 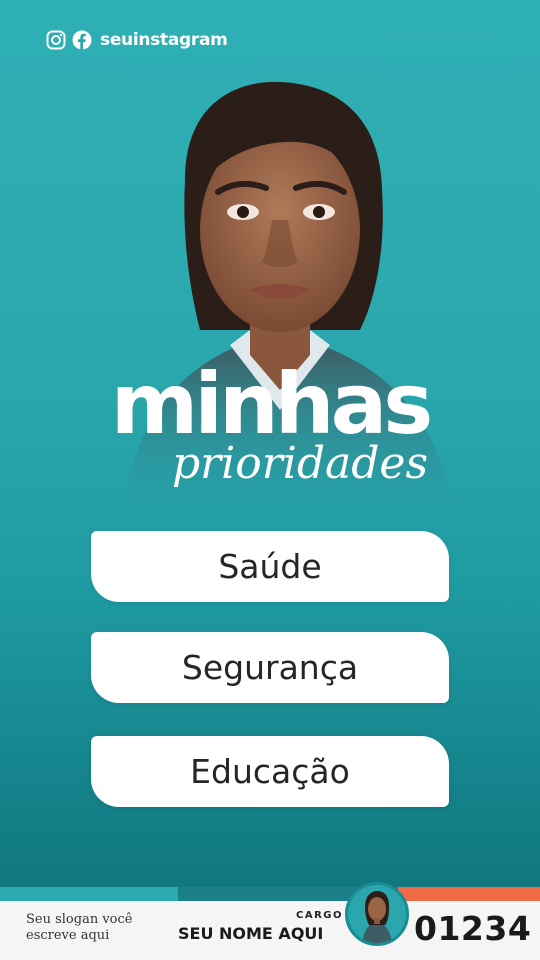 What do you see at coordinates (89, 894) in the screenshot?
I see `footer-accent-bar-teal` at bounding box center [89, 894].